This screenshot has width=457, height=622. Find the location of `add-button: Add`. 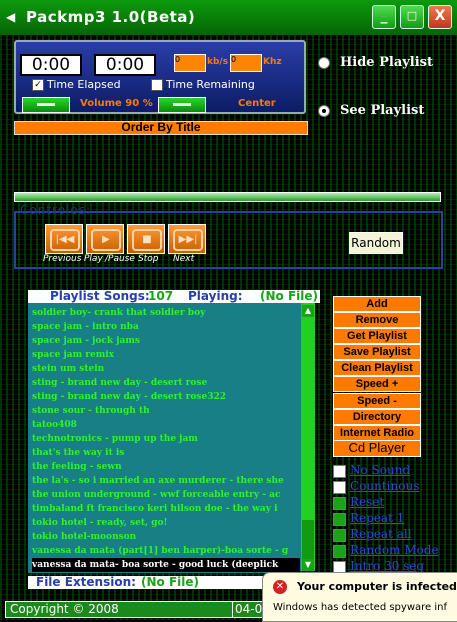

add-button: Add is located at coordinates (377, 304).